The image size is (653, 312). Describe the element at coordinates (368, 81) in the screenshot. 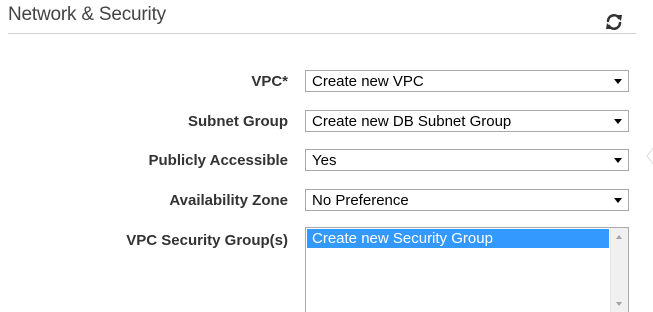

I see `vpc-select-value: Create new VPC` at that location.